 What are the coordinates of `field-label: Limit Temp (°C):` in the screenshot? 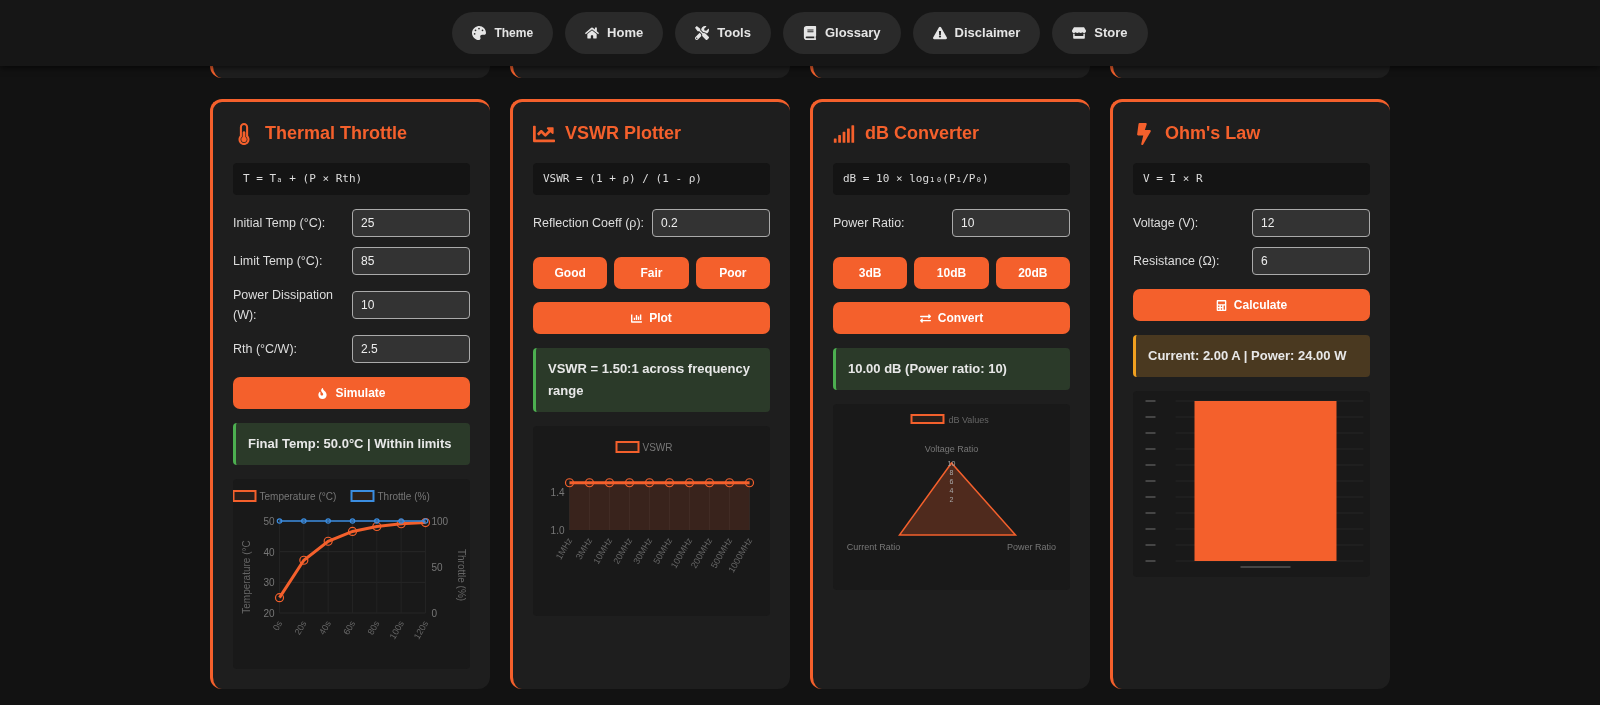 It's located at (278, 261).